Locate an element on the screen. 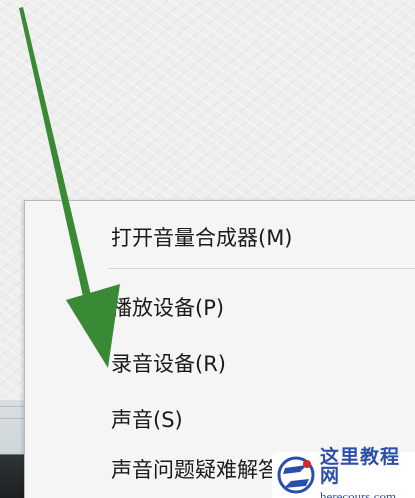 The image size is (415, 498). menu-item-label: 声音(S) is located at coordinates (147, 420).